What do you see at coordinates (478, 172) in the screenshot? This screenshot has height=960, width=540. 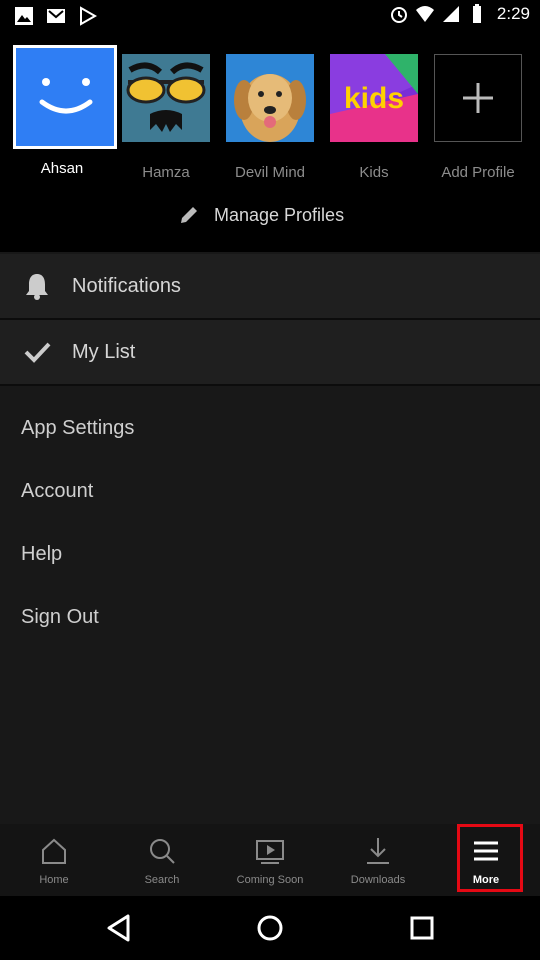 I see `profile-name: Add Profile` at bounding box center [478, 172].